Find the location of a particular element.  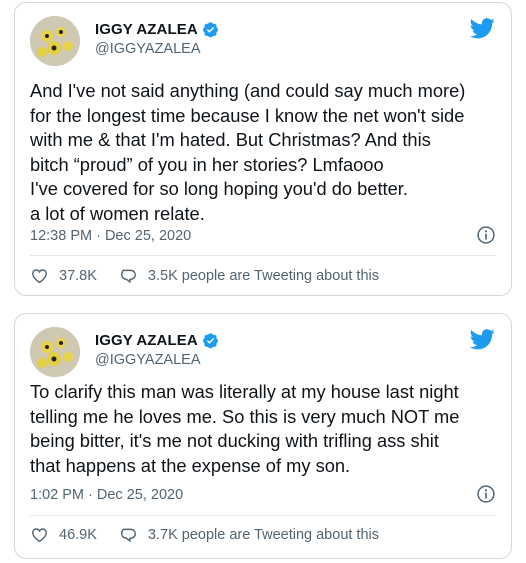

tweeting-about-link: 3.7K people are Tweeting about this is located at coordinates (263, 535).